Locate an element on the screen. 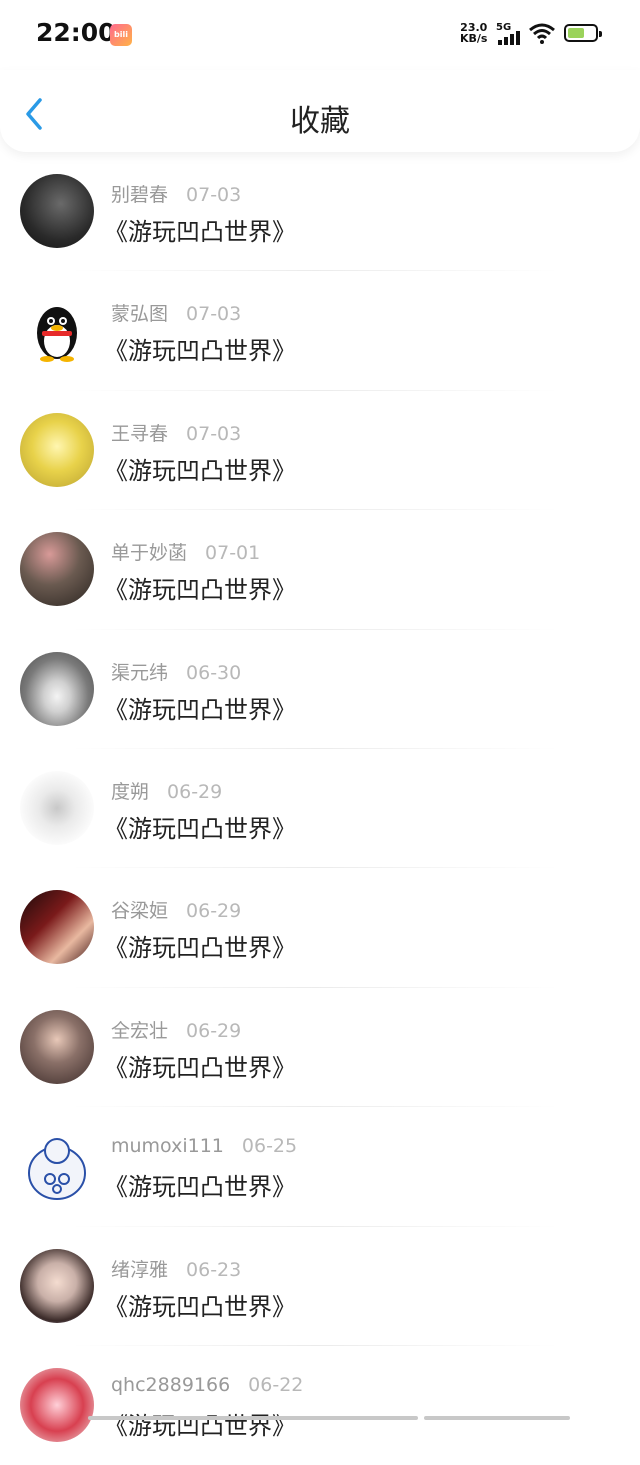 This screenshot has height=1465, width=640. header: 收藏 is located at coordinates (320, 111).